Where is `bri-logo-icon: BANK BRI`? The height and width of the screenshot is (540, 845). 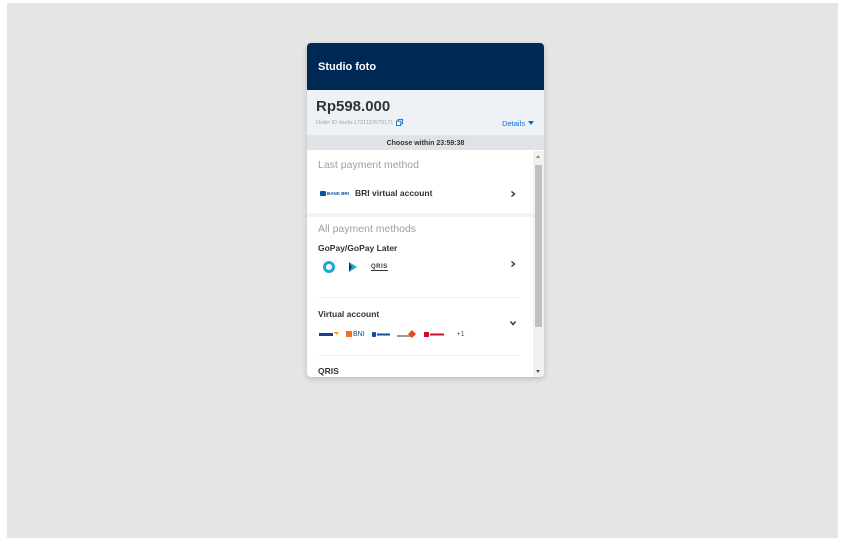 bri-logo-icon: BANK BRI is located at coordinates (334, 193).